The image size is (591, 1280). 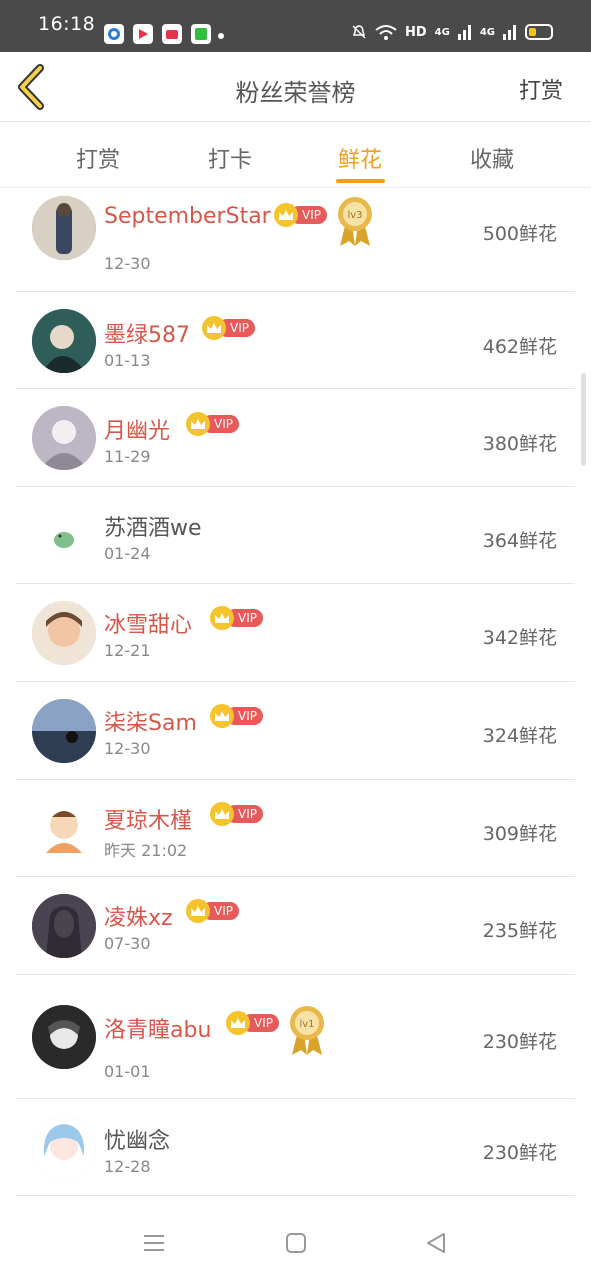 I want to click on mute-bell-icon, so click(x=359, y=32).